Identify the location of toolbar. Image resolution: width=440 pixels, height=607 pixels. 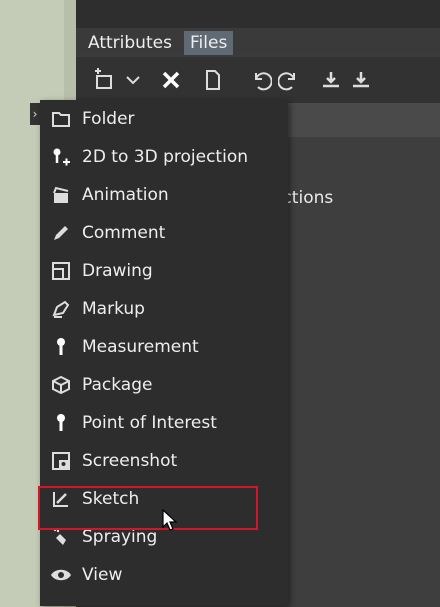
(258, 80).